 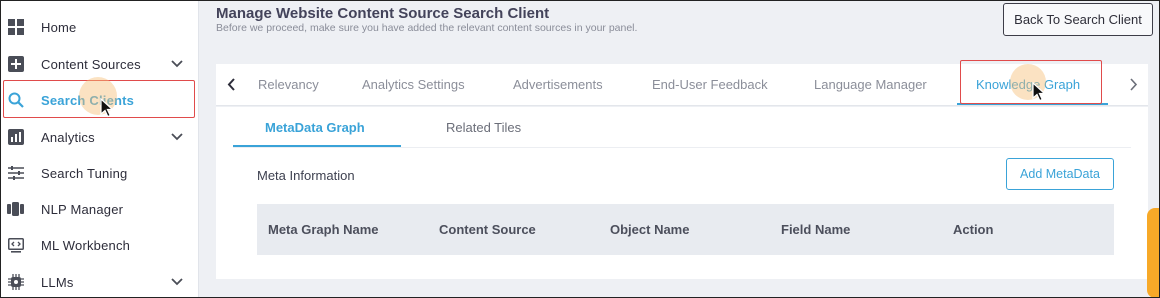 I want to click on sidebar-item-label: Home, so click(x=59, y=27).